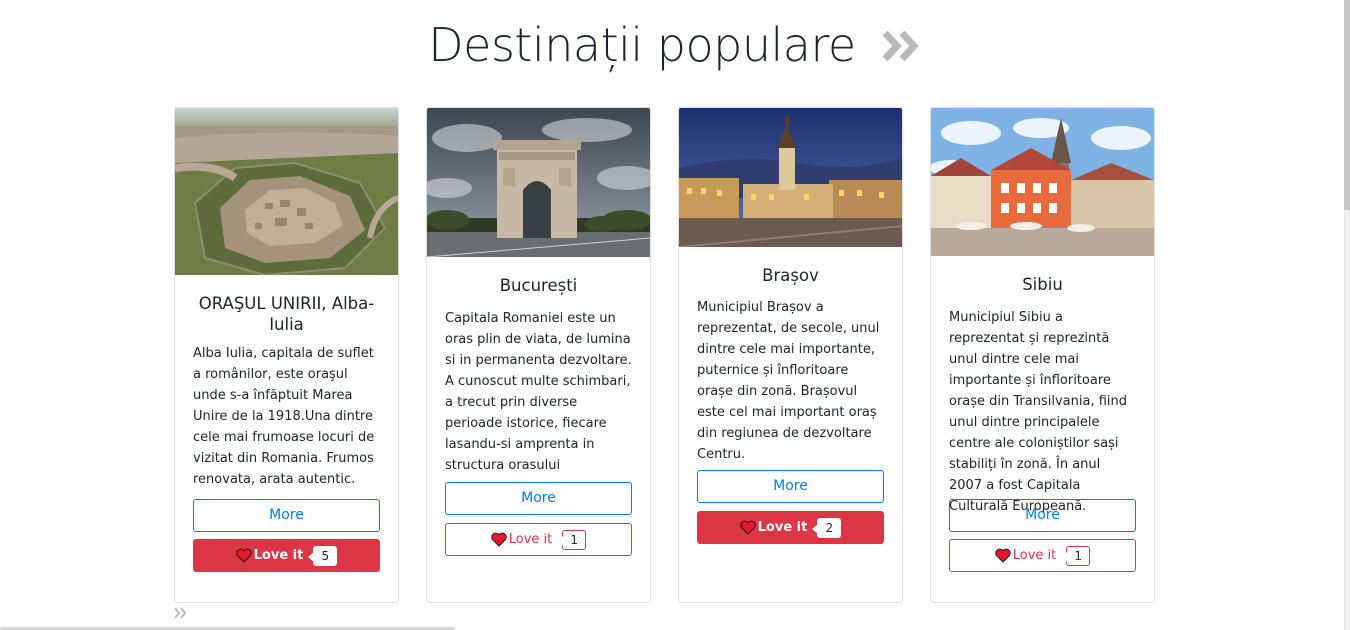 This screenshot has height=630, width=1350. What do you see at coordinates (323, 555) in the screenshot?
I see `love-count-badge: 5` at bounding box center [323, 555].